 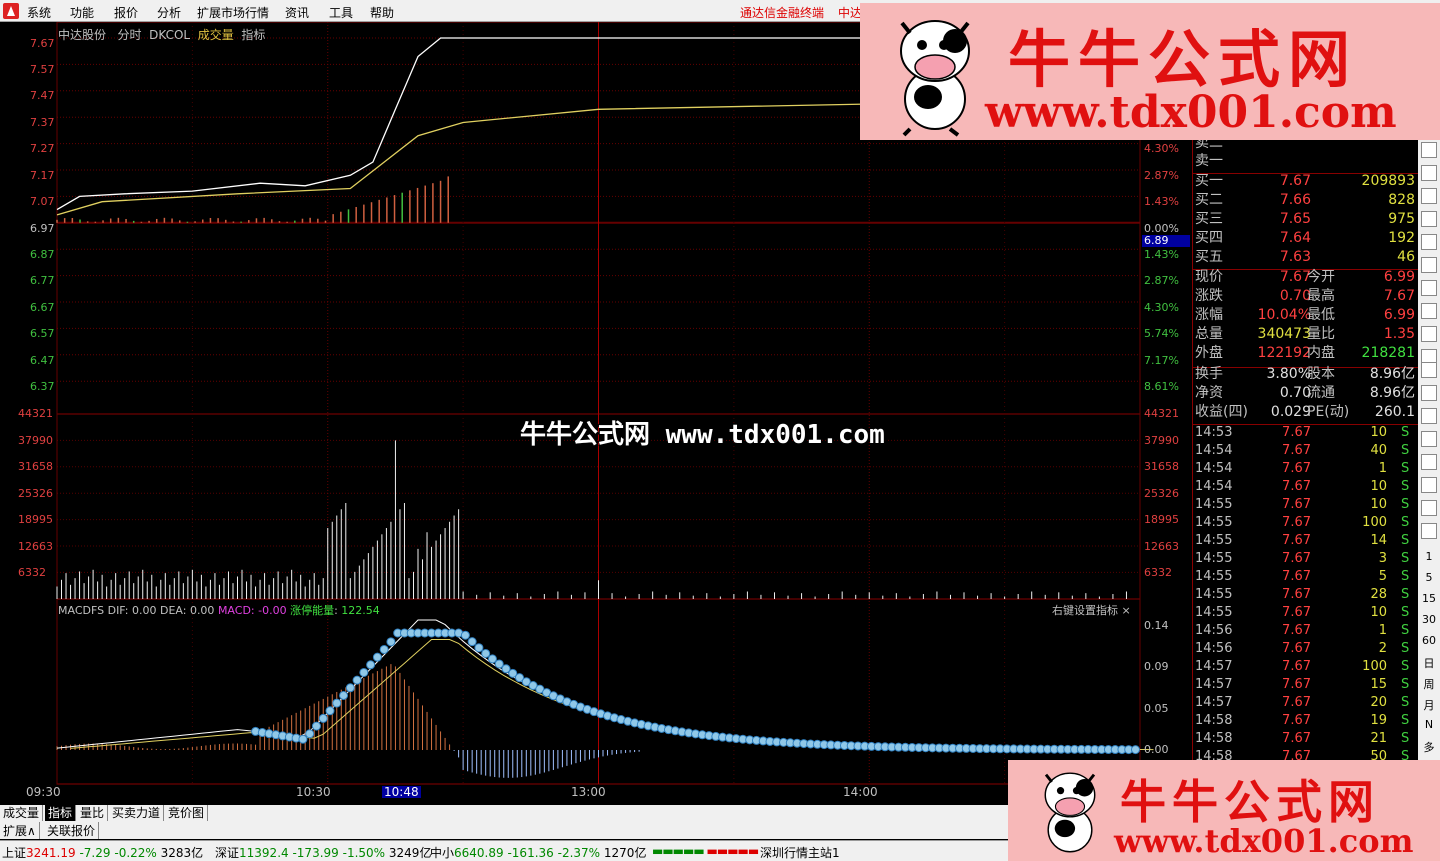 What do you see at coordinates (137, 813) in the screenshot?
I see `tab-buy-sell-force: 买卖力道` at bounding box center [137, 813].